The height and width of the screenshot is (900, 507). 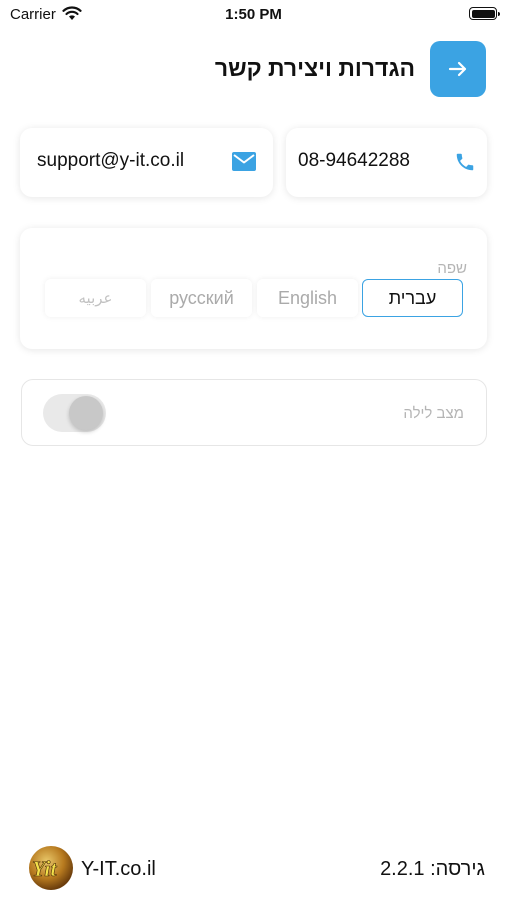 What do you see at coordinates (484, 13) in the screenshot?
I see `battery-icon` at bounding box center [484, 13].